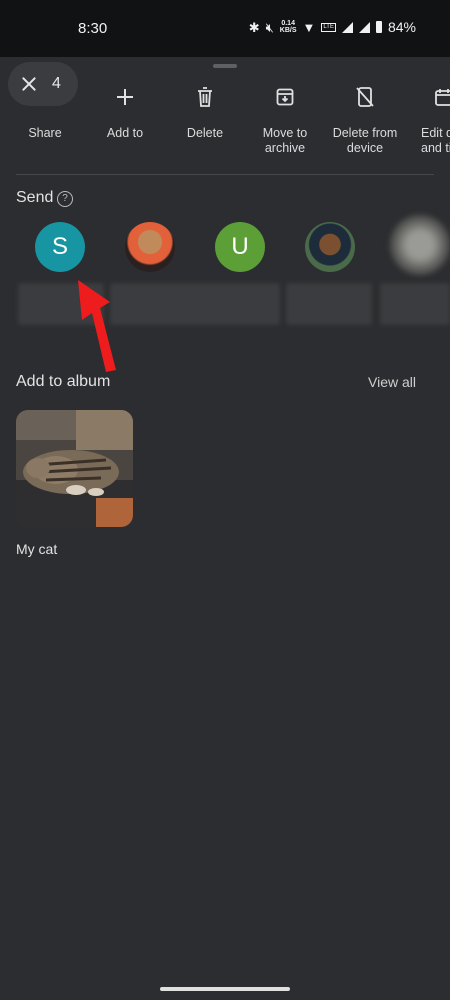 The width and height of the screenshot is (450, 1000). Describe the element at coordinates (420, 245) in the screenshot. I see `contact-avatar-blurred` at that location.